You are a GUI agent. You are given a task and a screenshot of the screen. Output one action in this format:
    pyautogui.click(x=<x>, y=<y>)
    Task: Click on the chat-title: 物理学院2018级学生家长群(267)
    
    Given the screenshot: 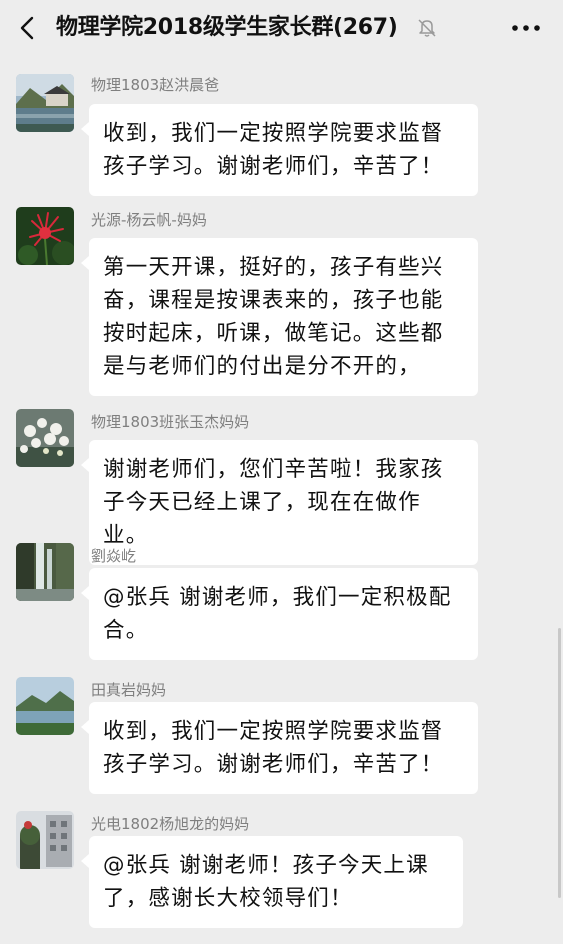 What is the action you would take?
    pyautogui.click(x=227, y=27)
    